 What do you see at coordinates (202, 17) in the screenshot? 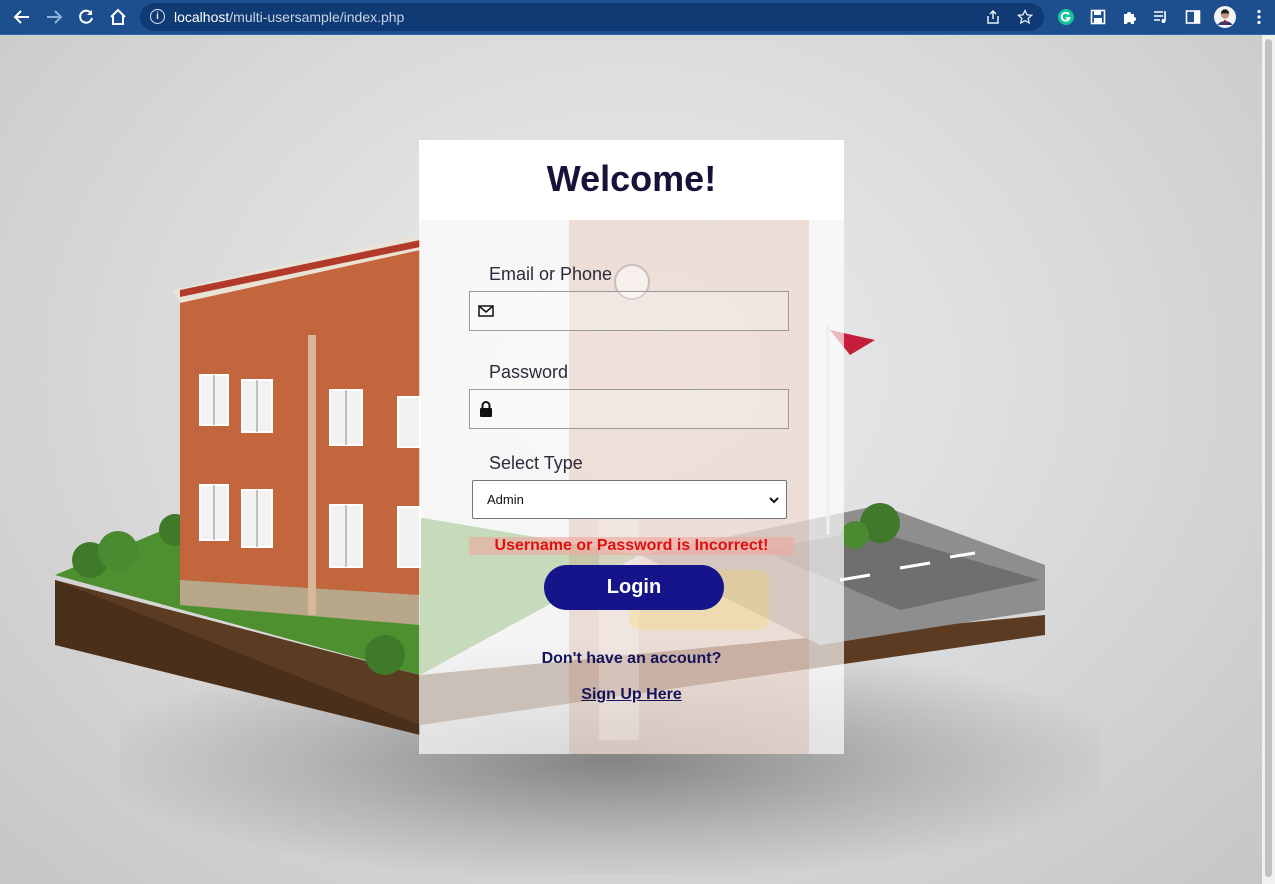
I see `url-host: localhost` at bounding box center [202, 17].